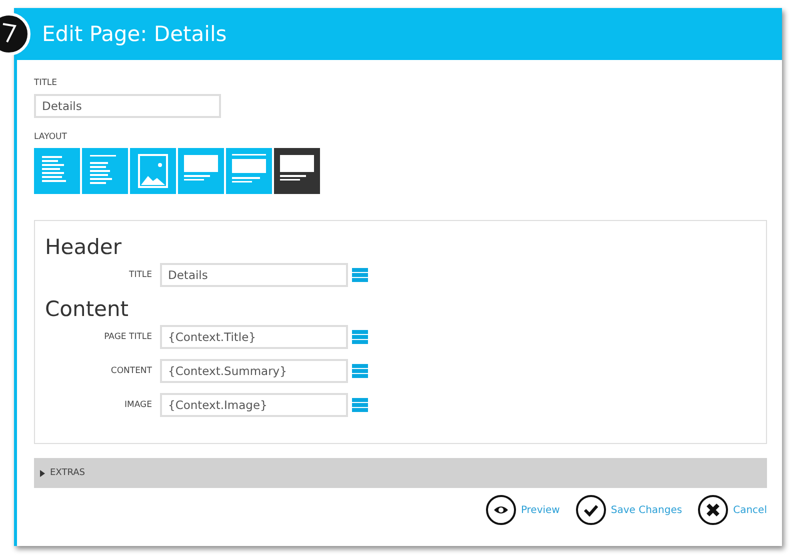 Image resolution: width=799 pixels, height=557 pixels. I want to click on input-field: {Context.Image}, so click(254, 405).